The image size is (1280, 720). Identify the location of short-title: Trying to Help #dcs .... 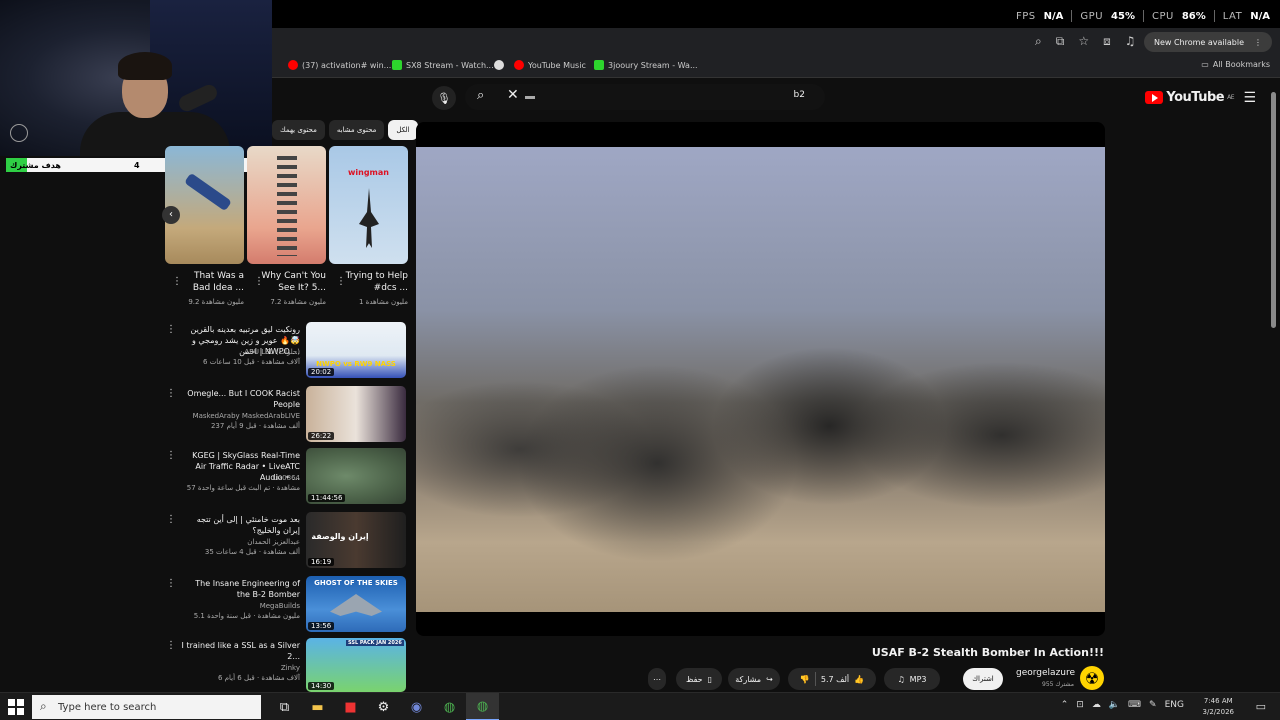
(373, 282).